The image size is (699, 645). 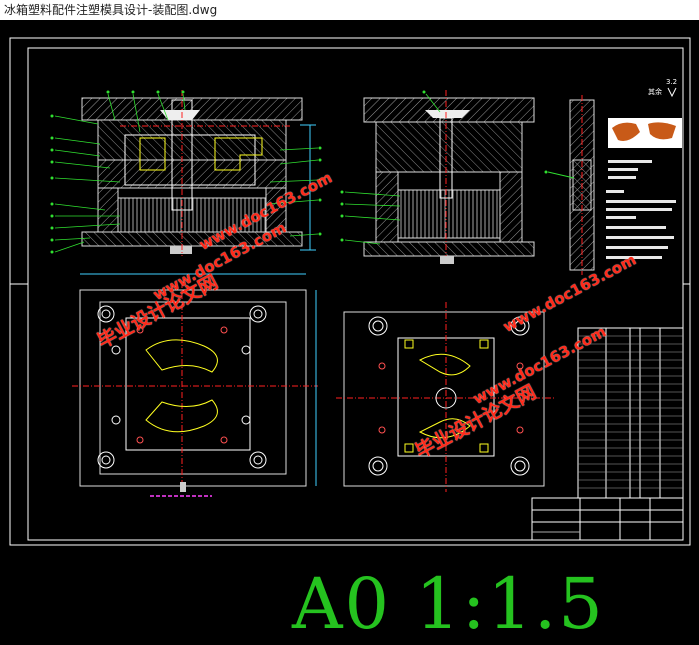 I want to click on roughness-symbol-icon, so click(x=672, y=92).